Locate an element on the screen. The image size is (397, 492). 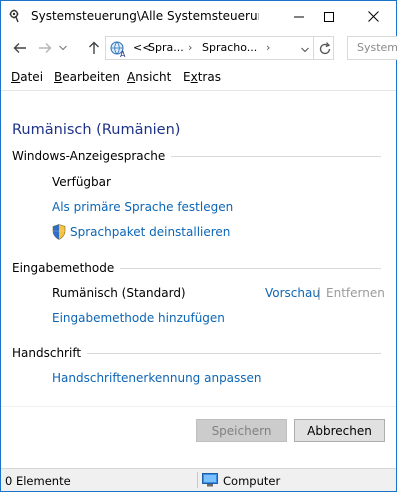
arrow-up-icon is located at coordinates (94, 47).